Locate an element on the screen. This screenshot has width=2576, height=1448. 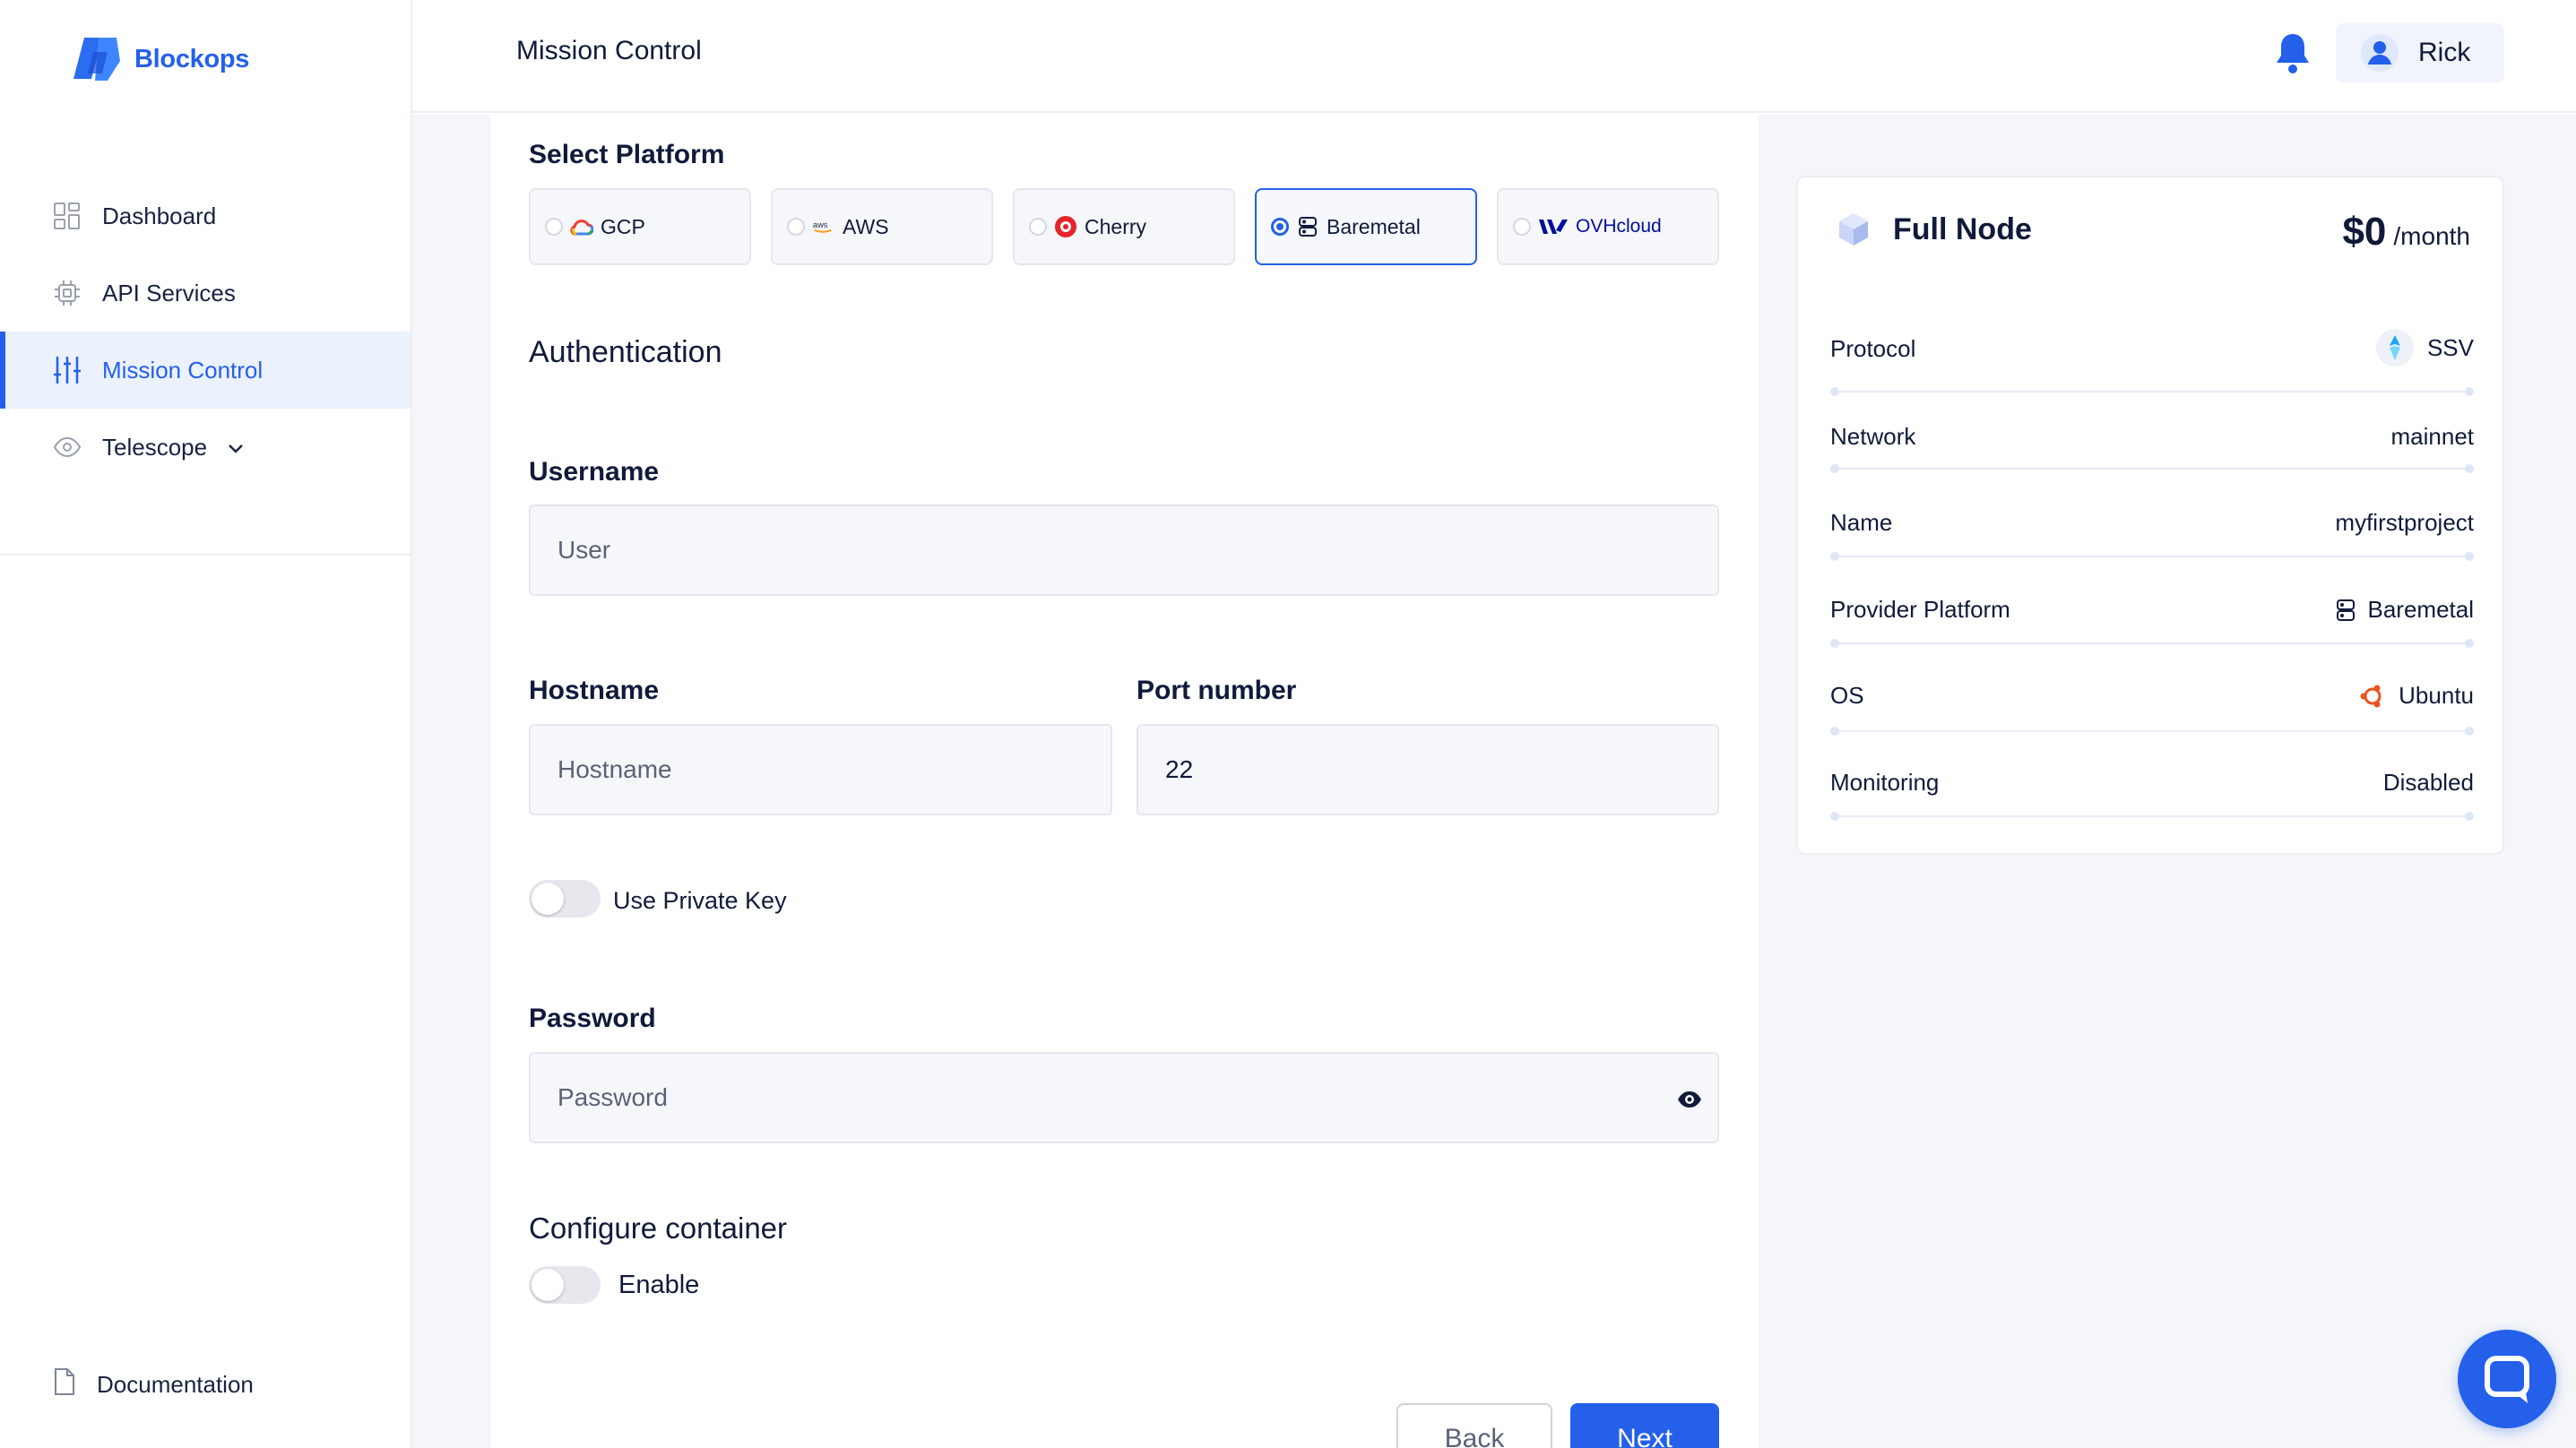
chat-bubble-icon is located at coordinates (2507, 1379).